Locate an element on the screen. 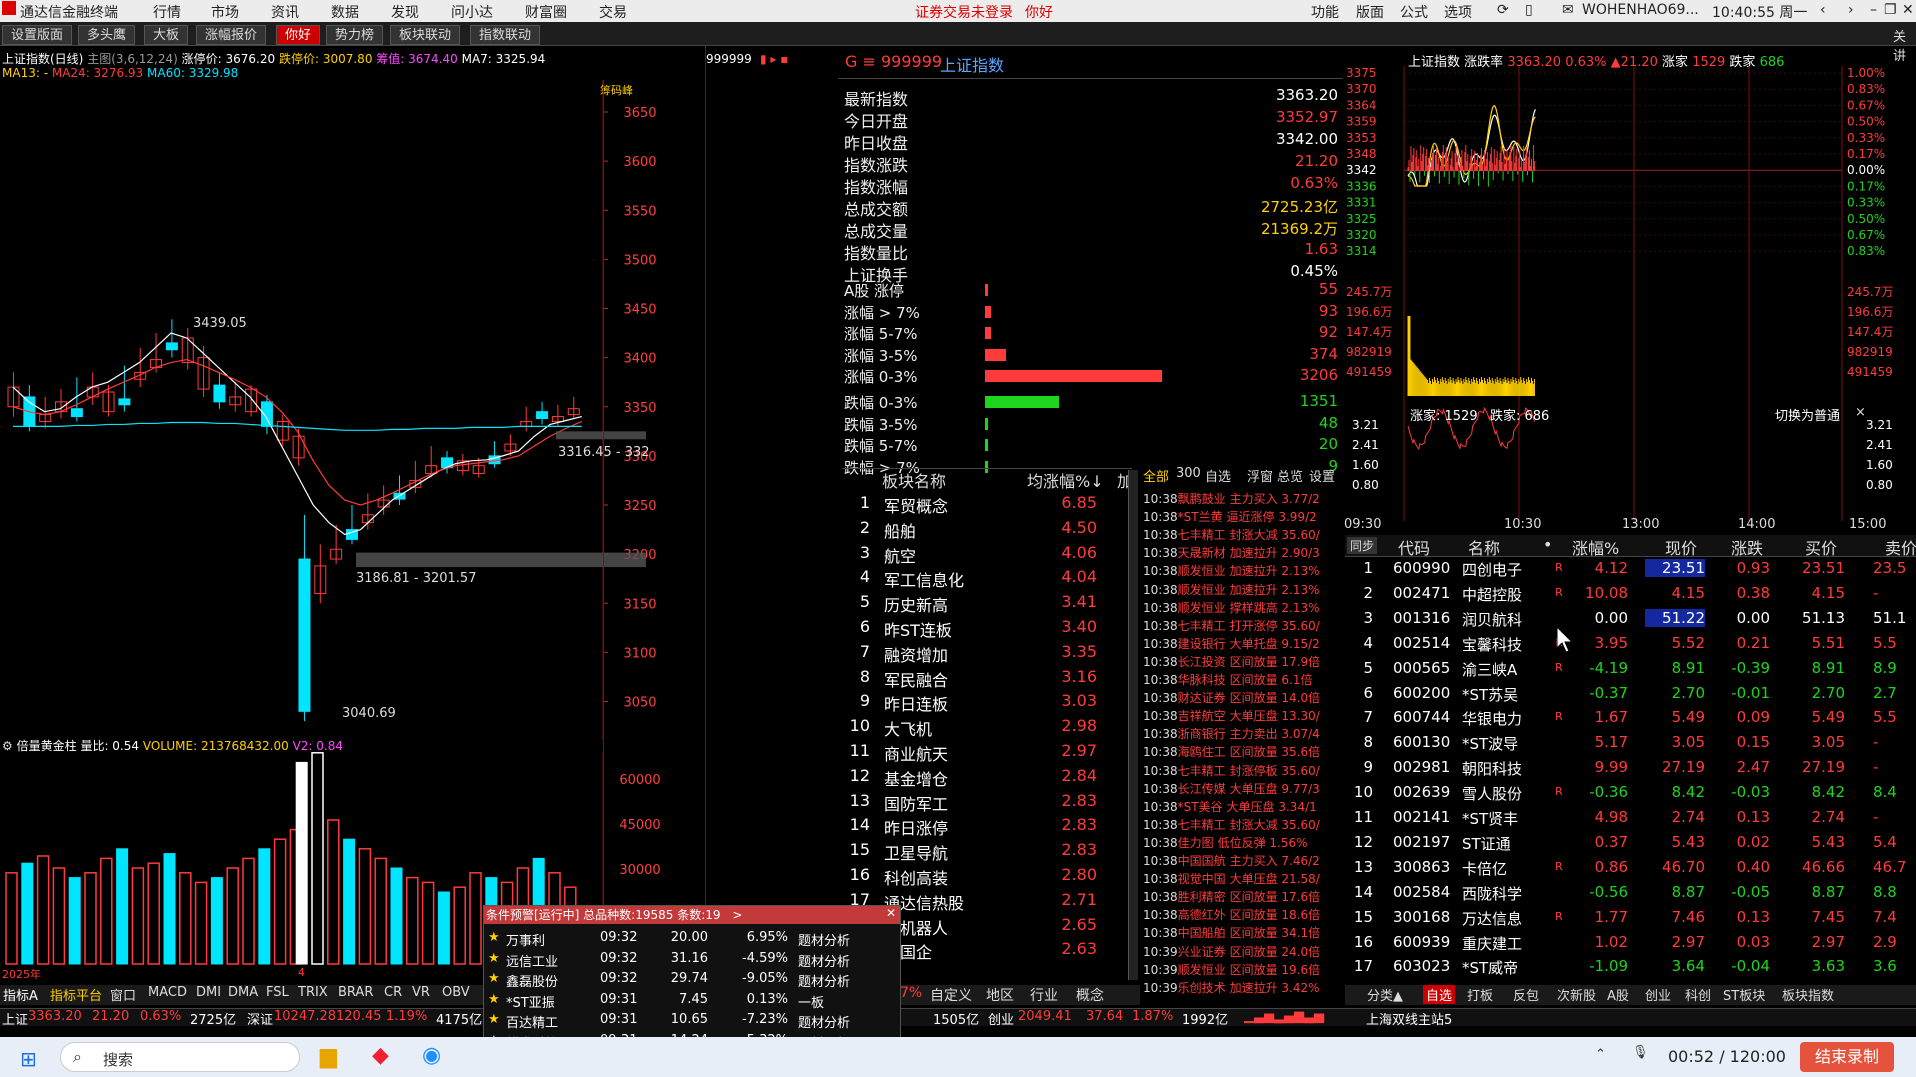 The width and height of the screenshot is (1916, 1077). tick-row: 10:38高德红外 区间放量 18.6倍 is located at coordinates (1231, 914).